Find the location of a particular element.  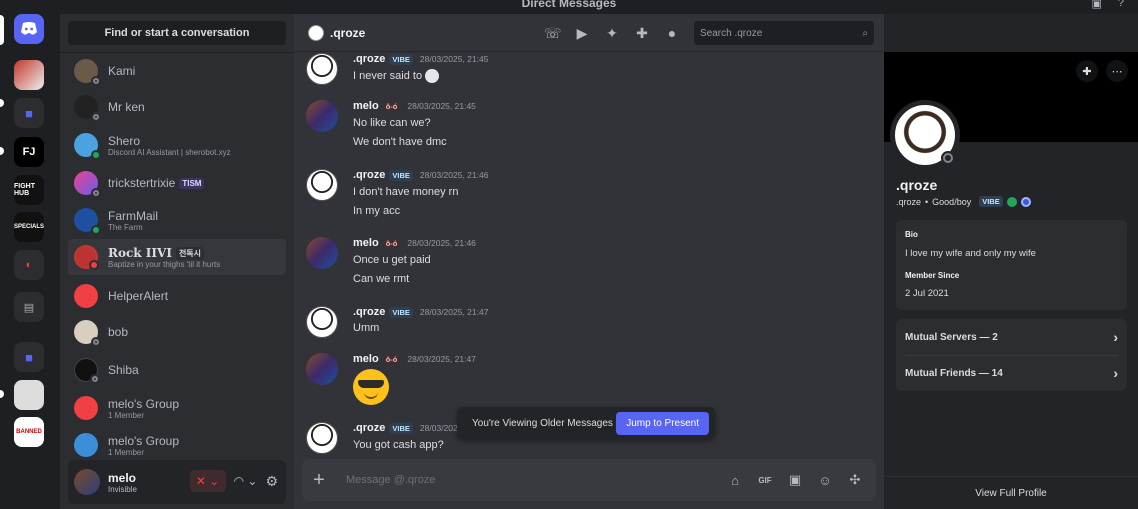

dm-name: Shero is located at coordinates (124, 140).